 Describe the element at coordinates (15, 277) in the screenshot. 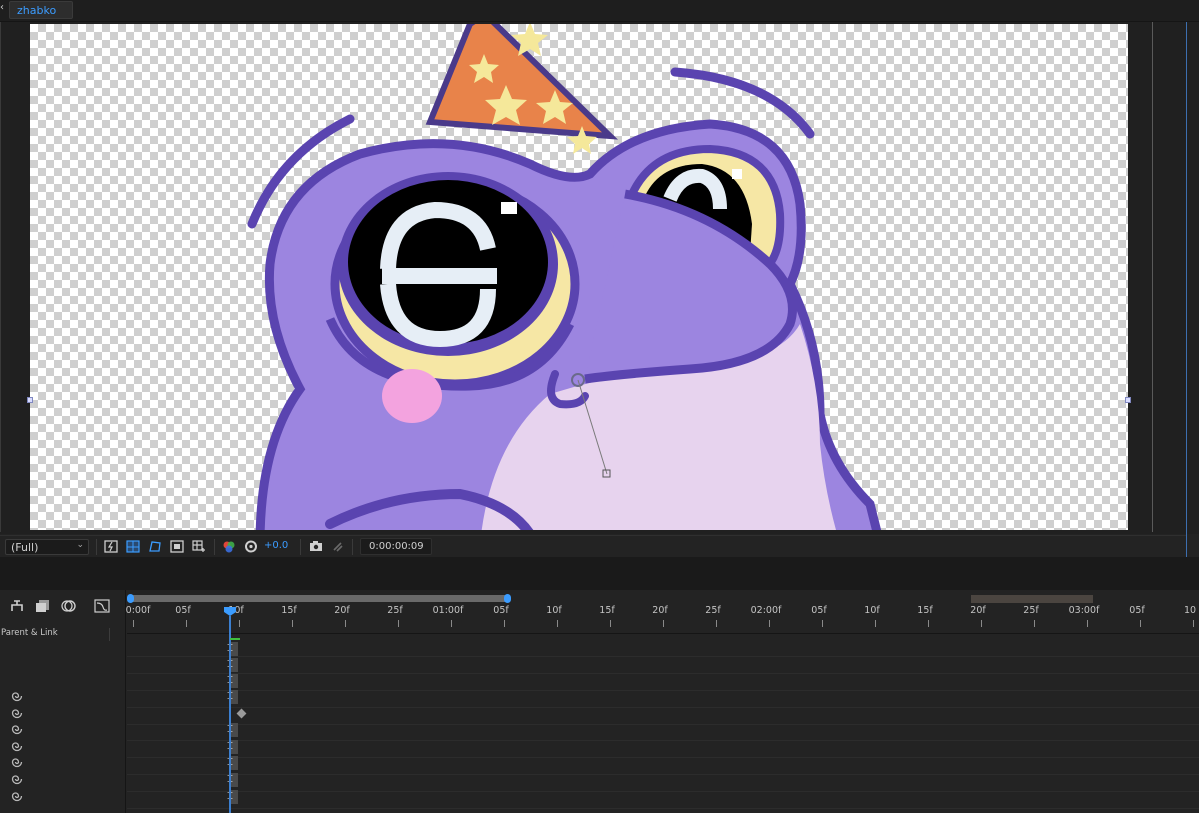

I see `viewer-left-edge` at that location.